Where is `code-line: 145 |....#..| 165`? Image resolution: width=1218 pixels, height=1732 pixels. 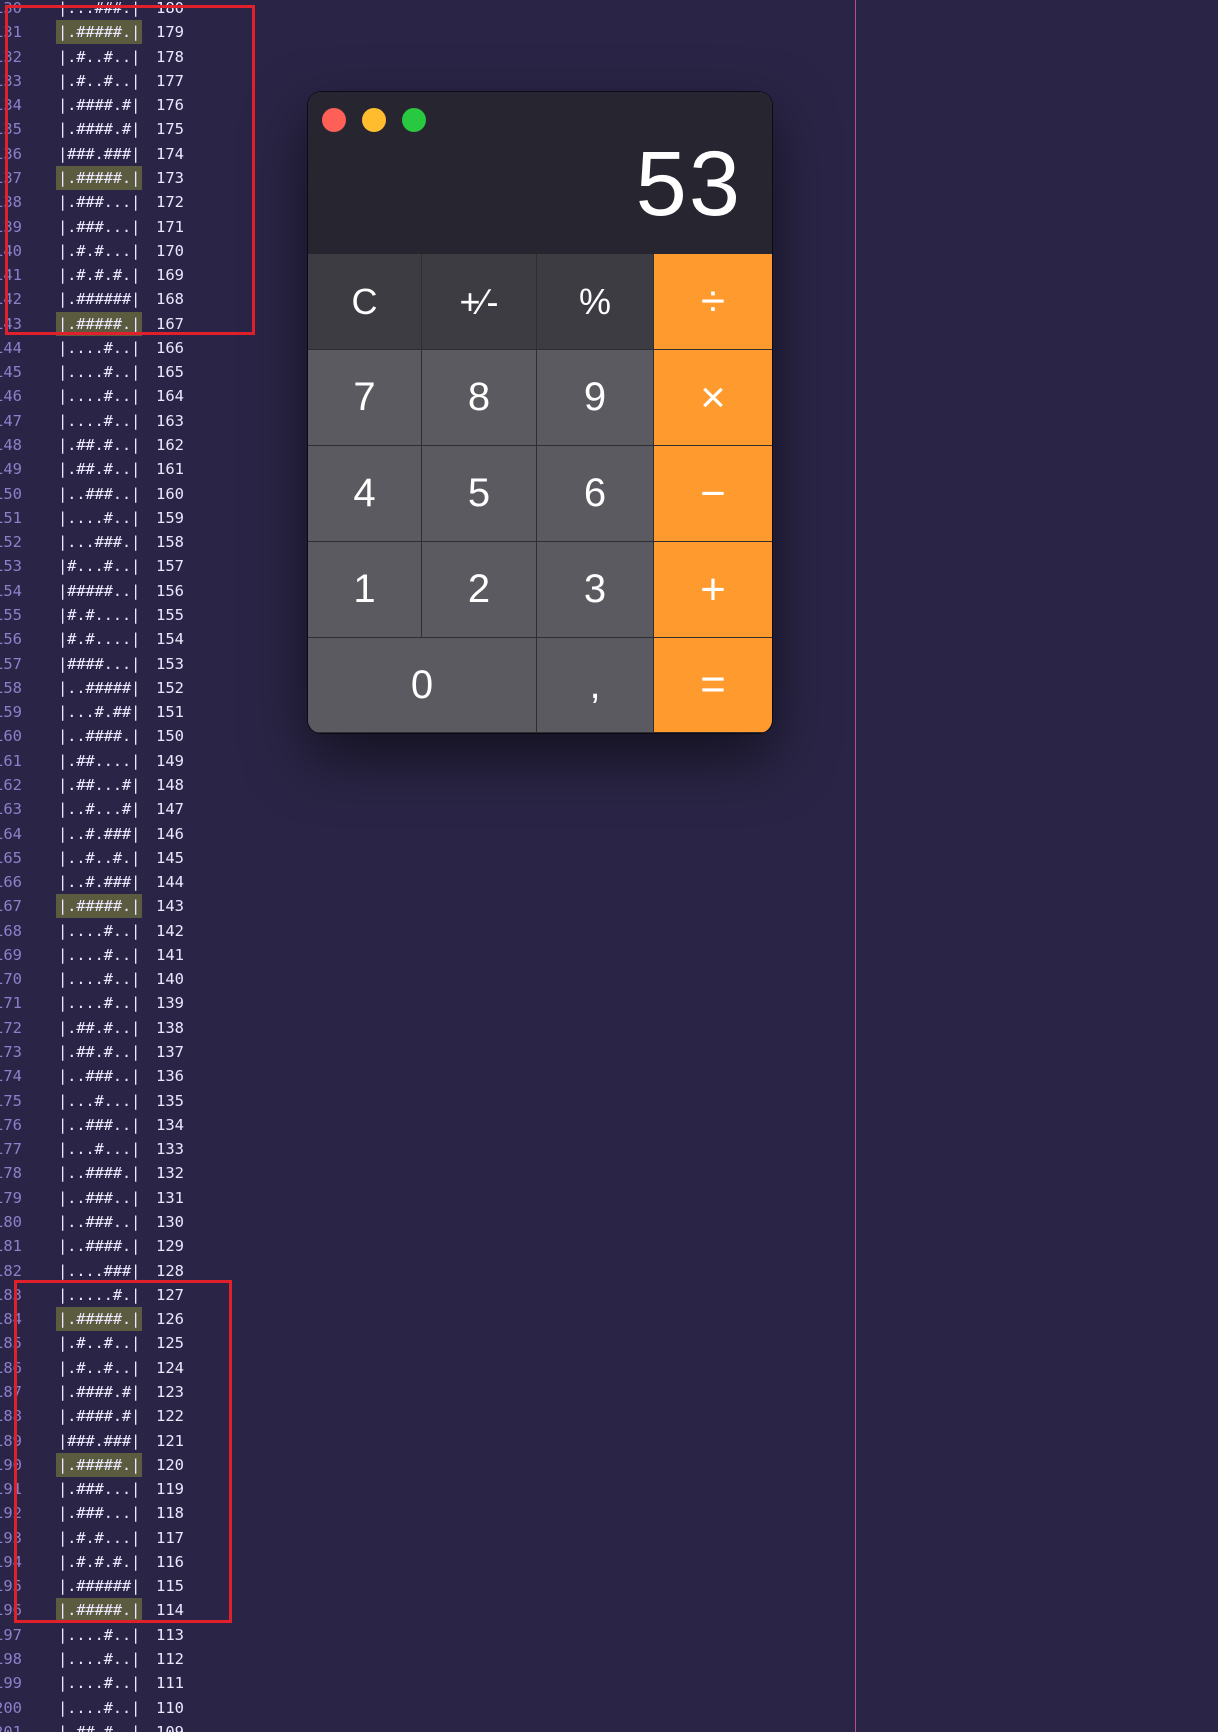 code-line: 145 |....#..| 165 is located at coordinates (130, 372).